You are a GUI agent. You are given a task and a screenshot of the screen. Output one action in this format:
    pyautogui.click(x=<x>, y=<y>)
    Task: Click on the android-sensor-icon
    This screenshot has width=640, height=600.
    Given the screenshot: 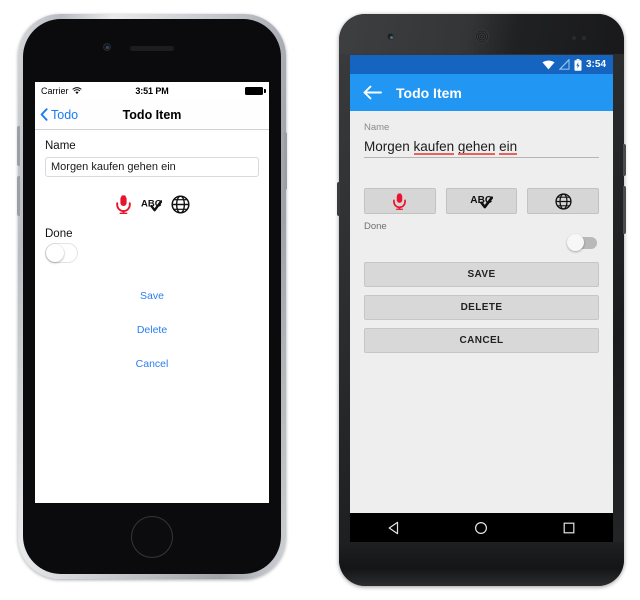 What is the action you would take?
    pyautogui.click(x=574, y=38)
    